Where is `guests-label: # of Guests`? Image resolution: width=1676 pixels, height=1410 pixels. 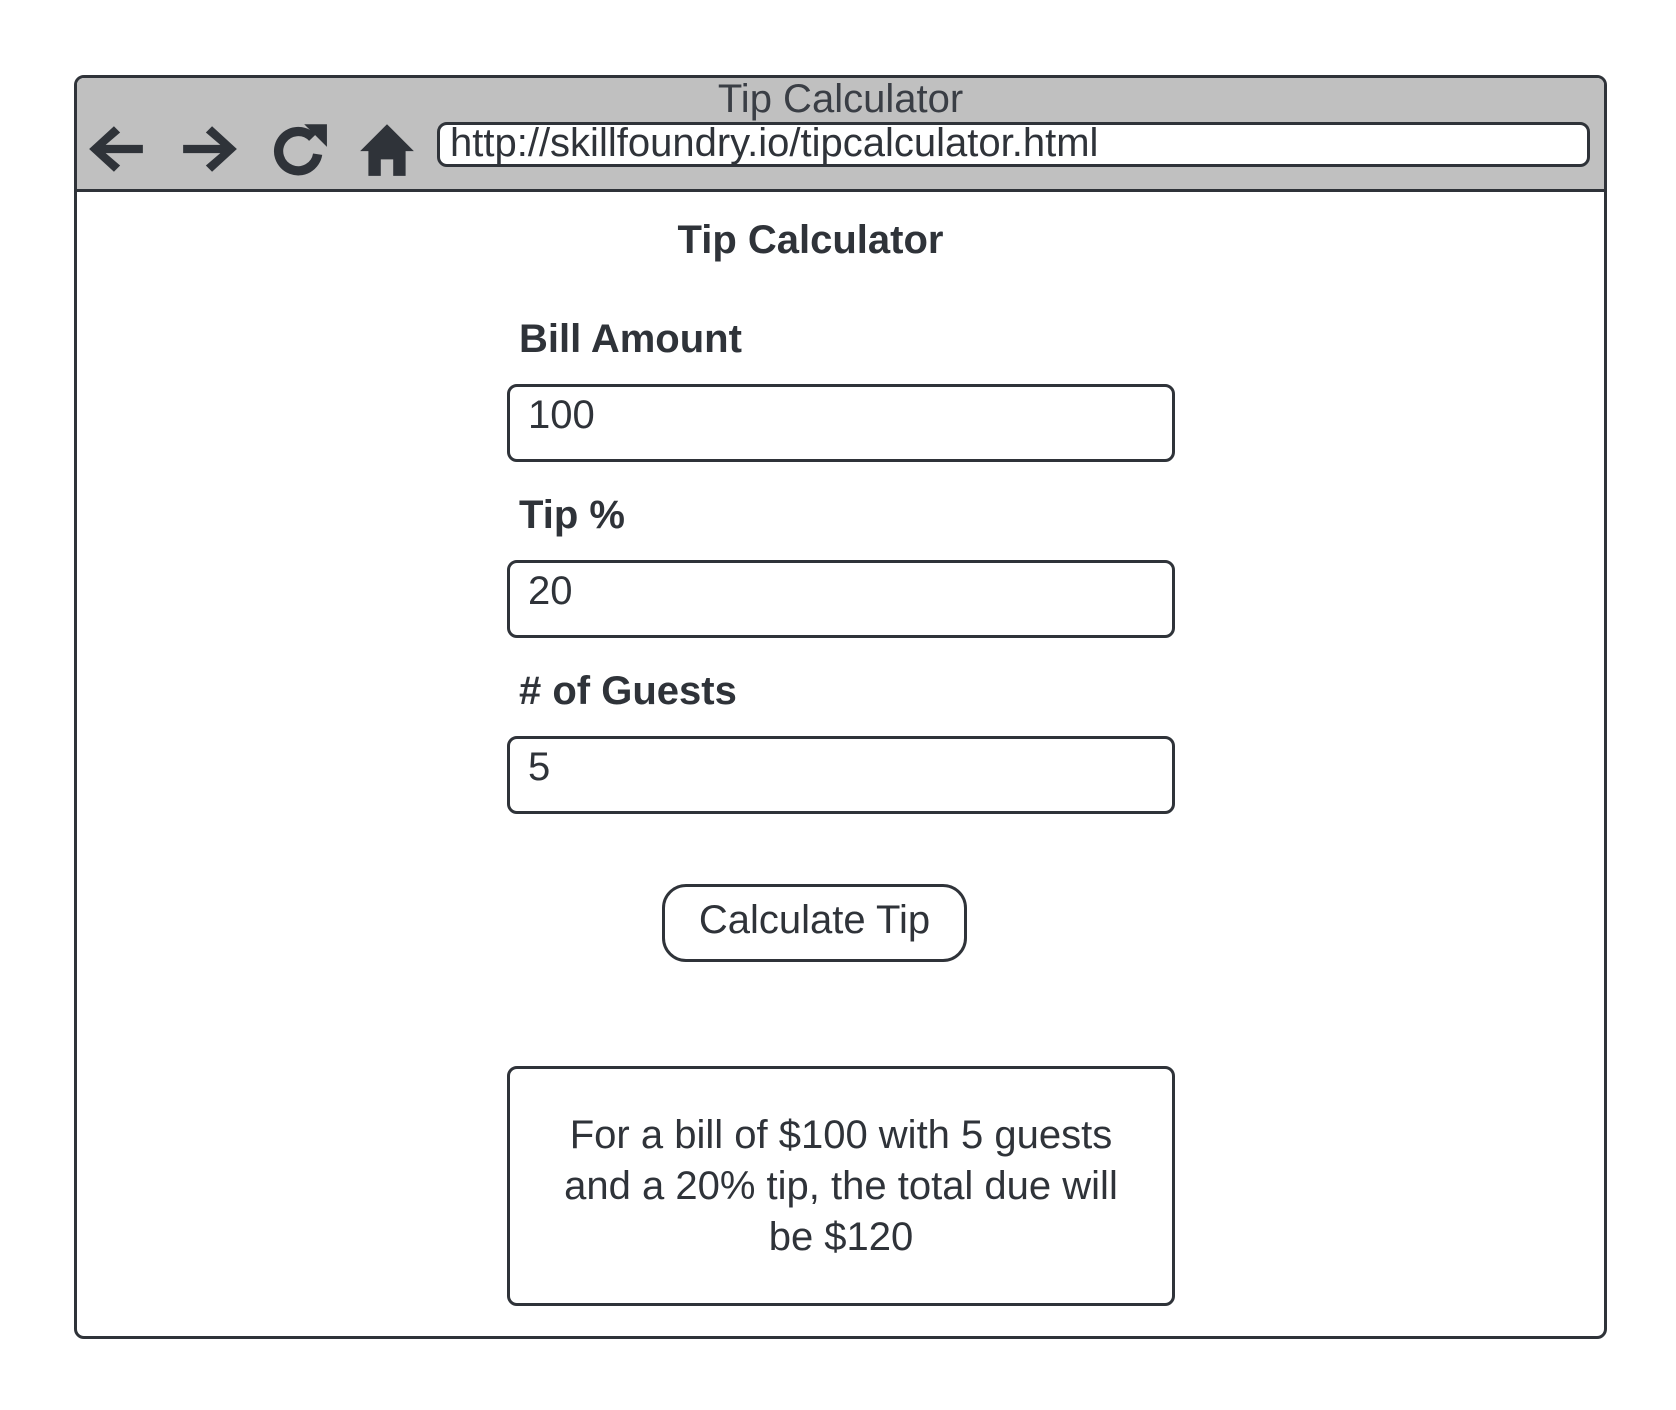
guests-label: # of Guests is located at coordinates (628, 691).